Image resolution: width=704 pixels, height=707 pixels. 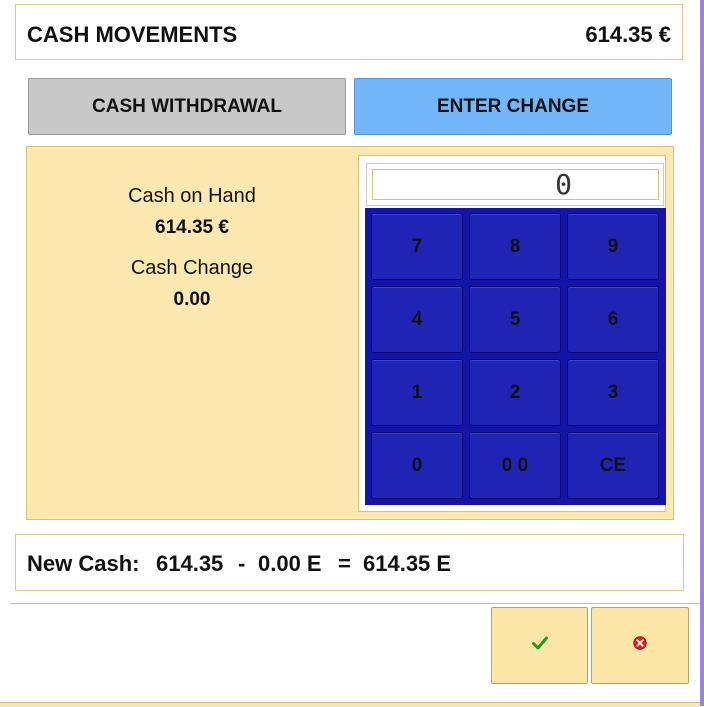 What do you see at coordinates (290, 563) in the screenshot?
I see `new-cash-change: 0.00 E` at bounding box center [290, 563].